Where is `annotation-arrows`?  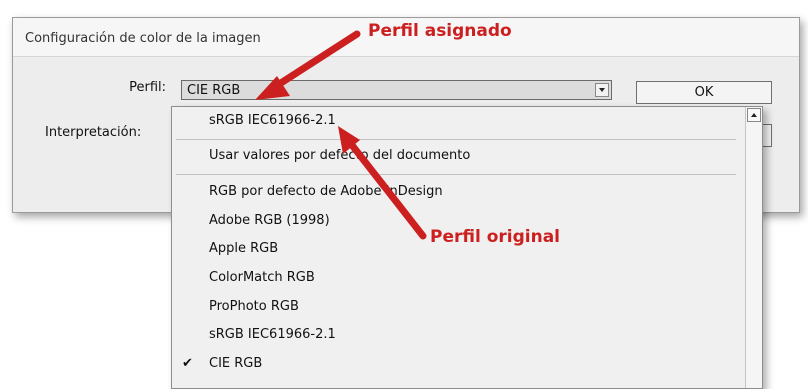 annotation-arrows is located at coordinates (341, 135).